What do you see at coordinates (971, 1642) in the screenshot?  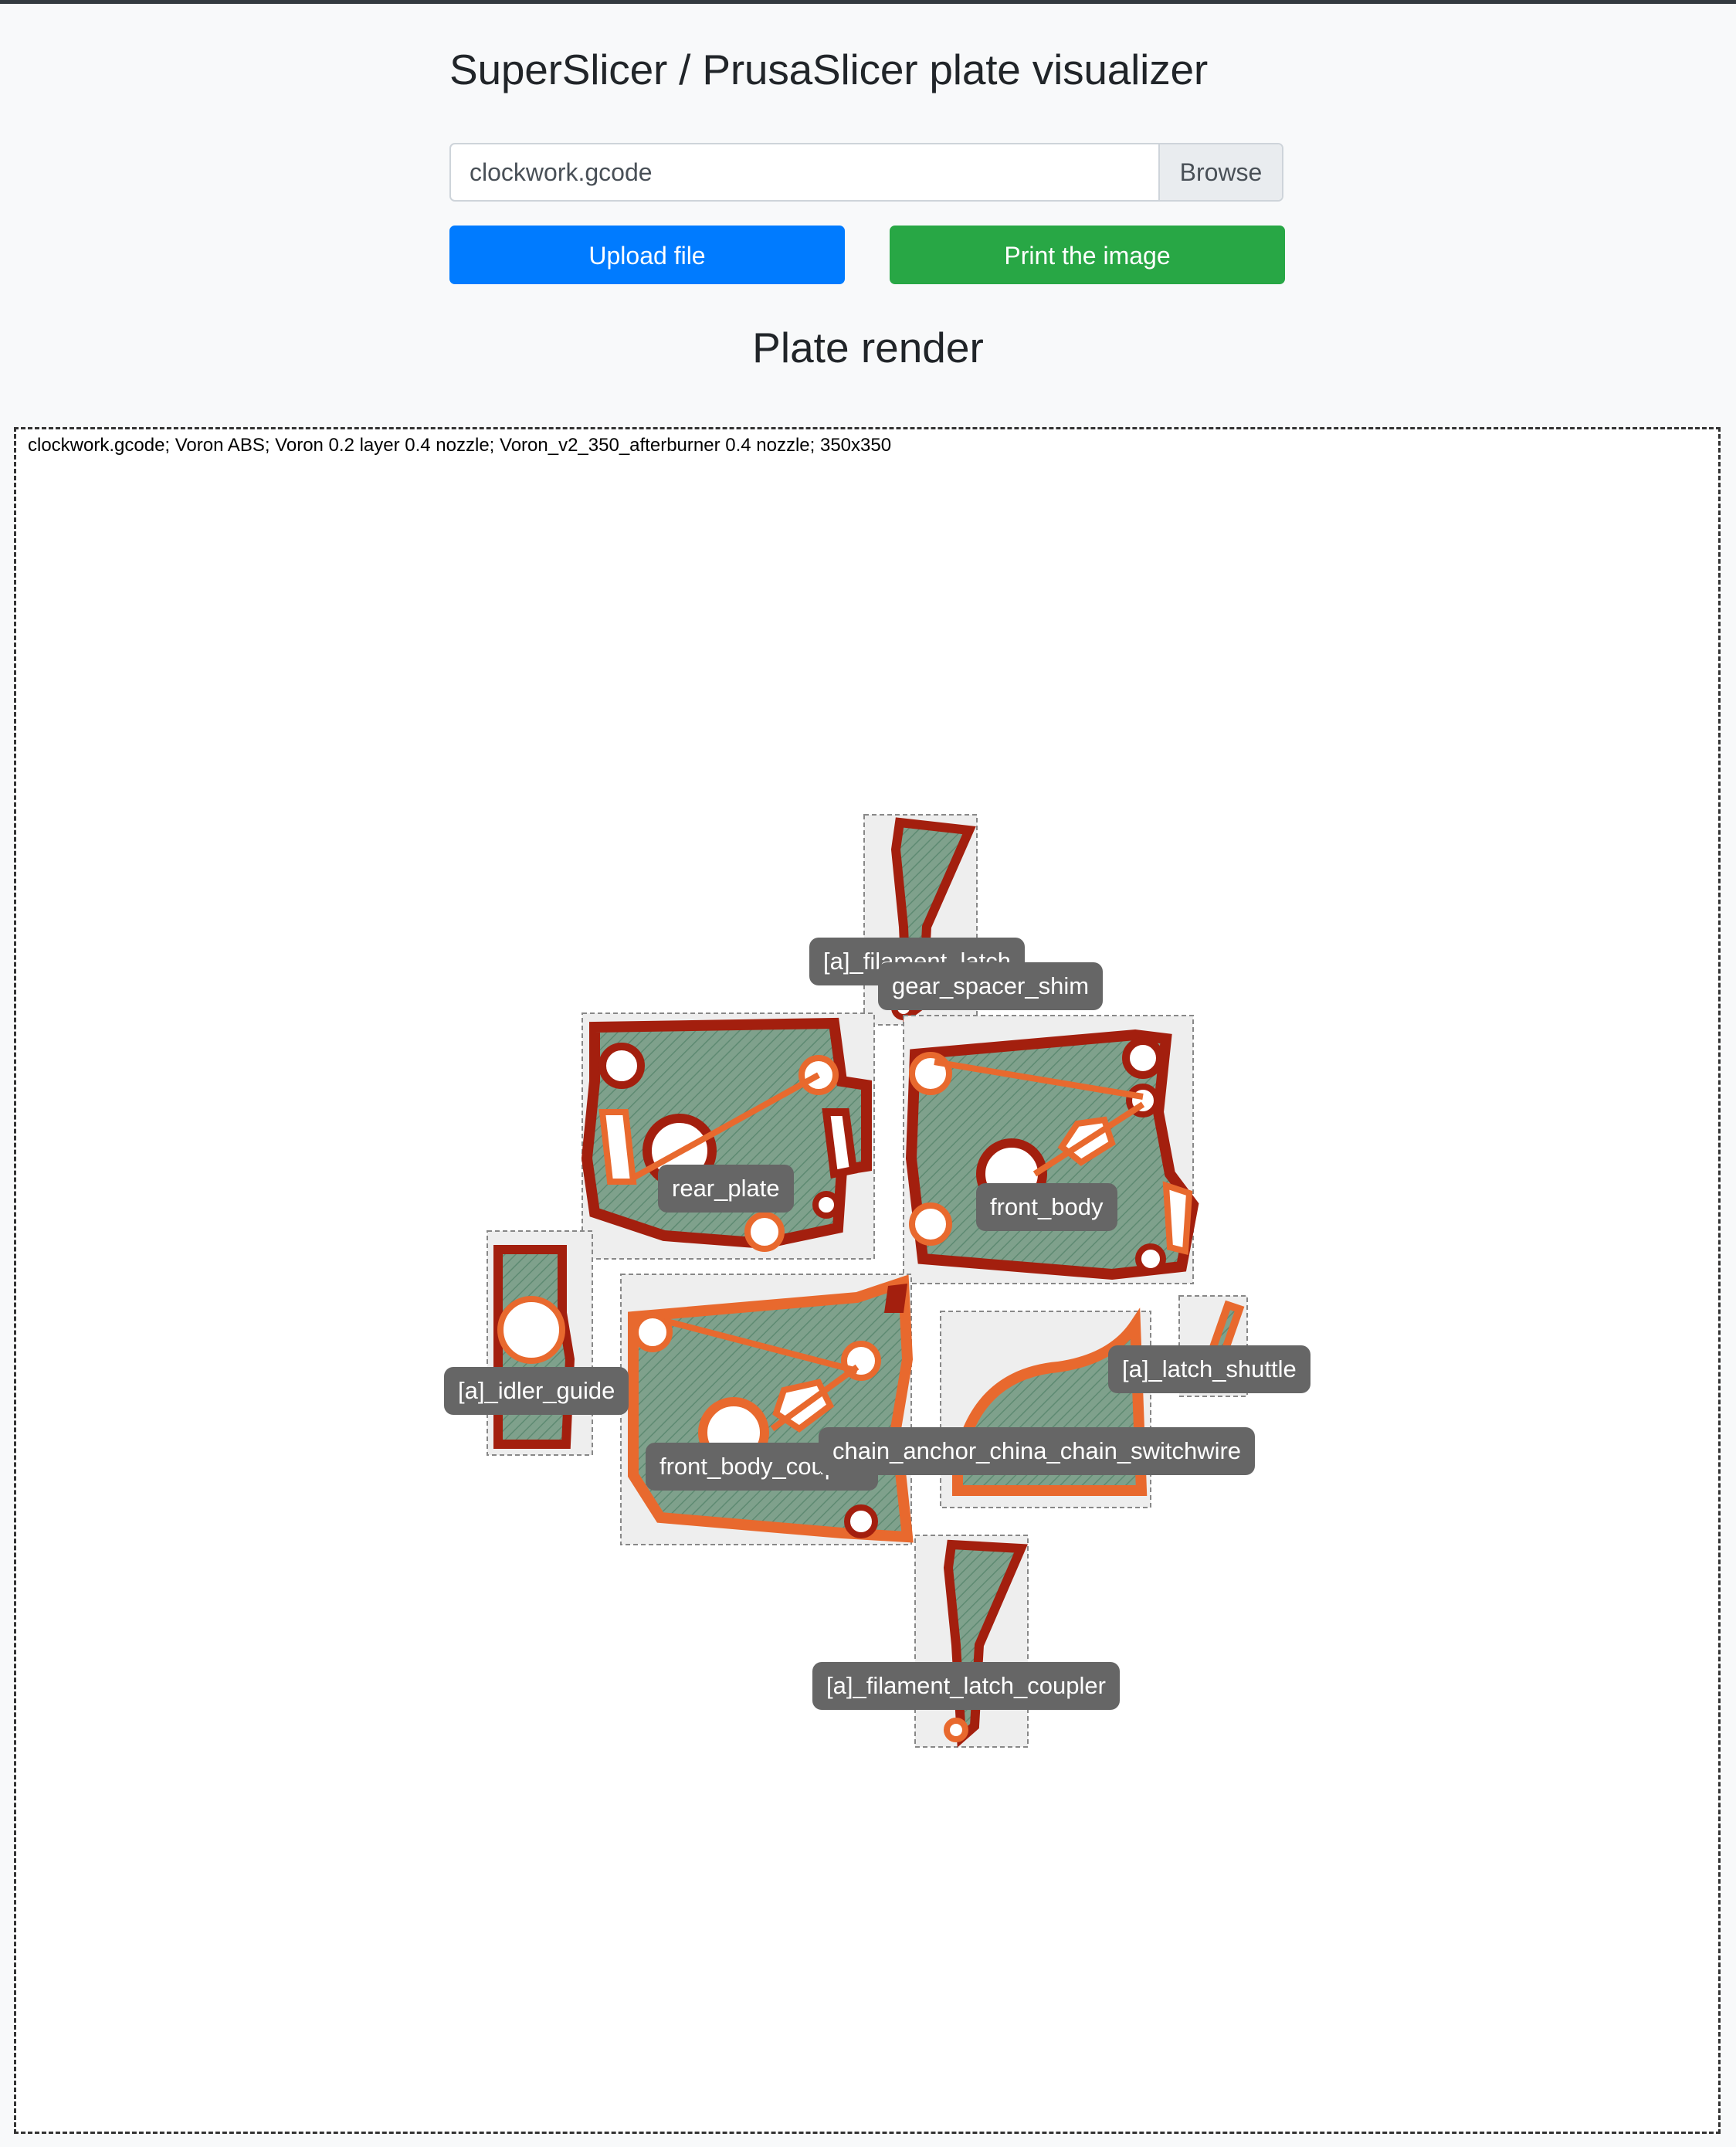 I see `object-filament-latch-coupler` at bounding box center [971, 1642].